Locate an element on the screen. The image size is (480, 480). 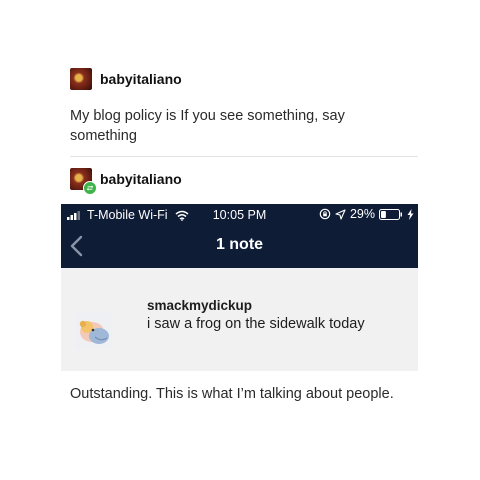
battery-icon is located at coordinates (390, 214).